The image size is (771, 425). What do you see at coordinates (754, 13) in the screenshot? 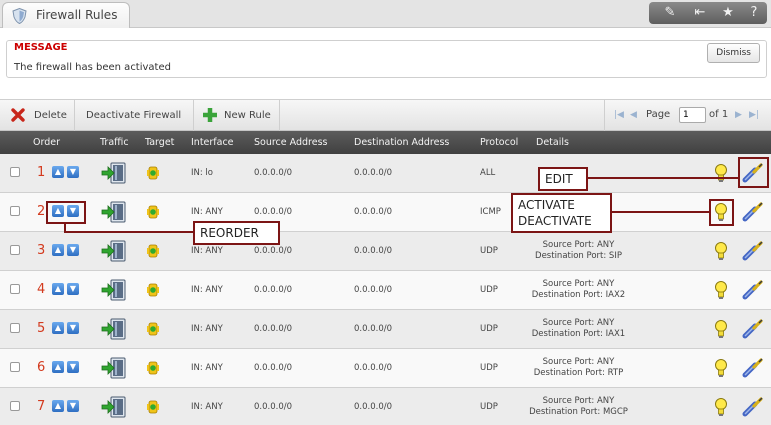
I see `help-icon: ?` at bounding box center [754, 13].